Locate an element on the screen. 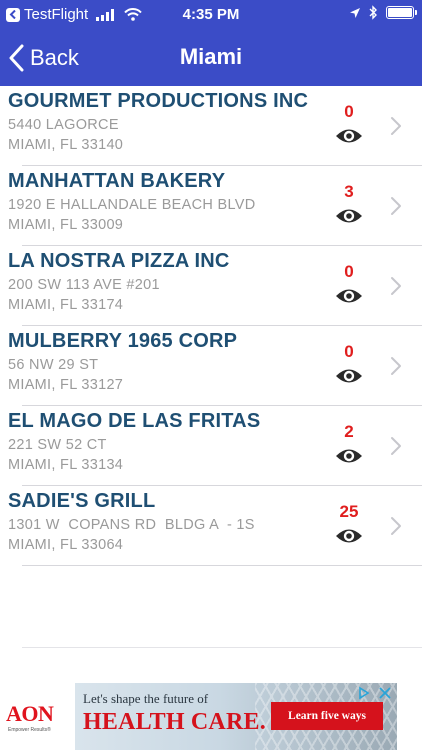  battery-icon is located at coordinates (401, 12).